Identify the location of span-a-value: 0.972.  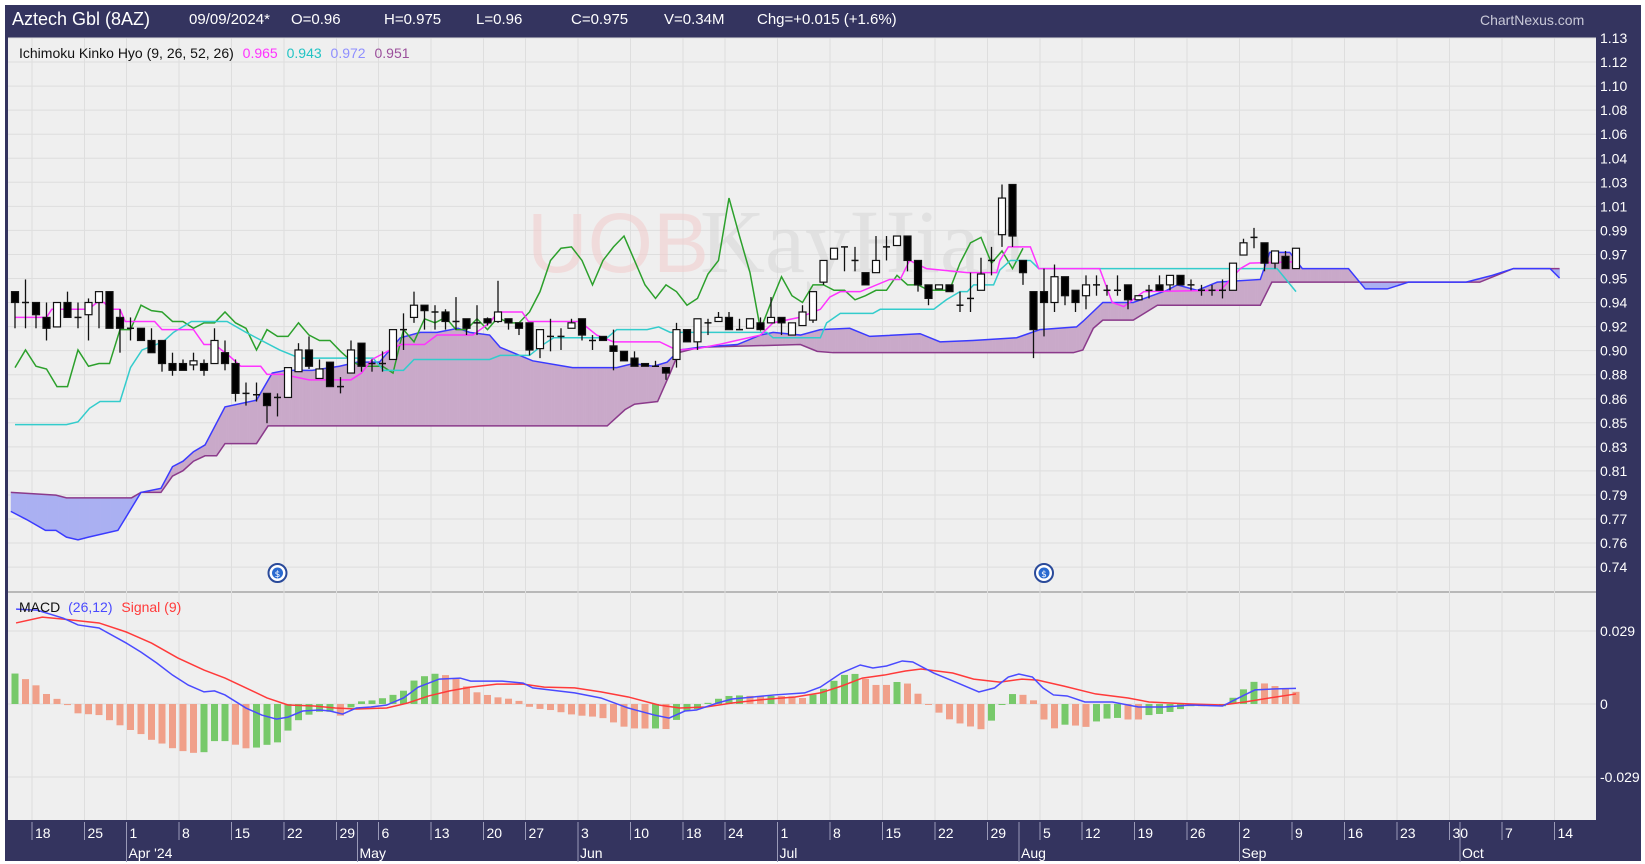
(348, 53).